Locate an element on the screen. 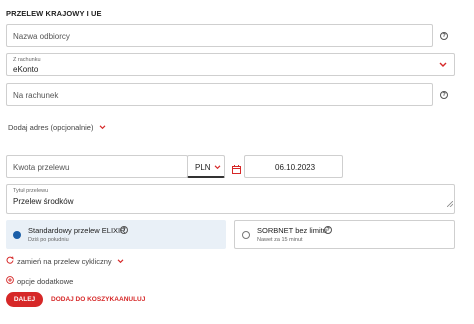 Image resolution: width=474 pixels, height=324 pixels. transfer-title-textarea: Tytuł przelewu Przelew środków is located at coordinates (230, 199).